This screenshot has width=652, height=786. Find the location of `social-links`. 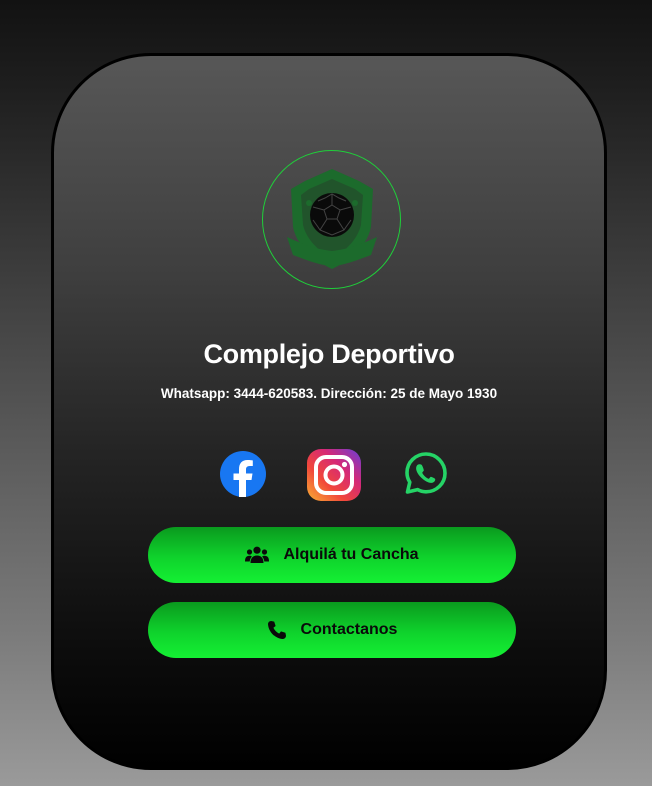

social-links is located at coordinates (329, 476).